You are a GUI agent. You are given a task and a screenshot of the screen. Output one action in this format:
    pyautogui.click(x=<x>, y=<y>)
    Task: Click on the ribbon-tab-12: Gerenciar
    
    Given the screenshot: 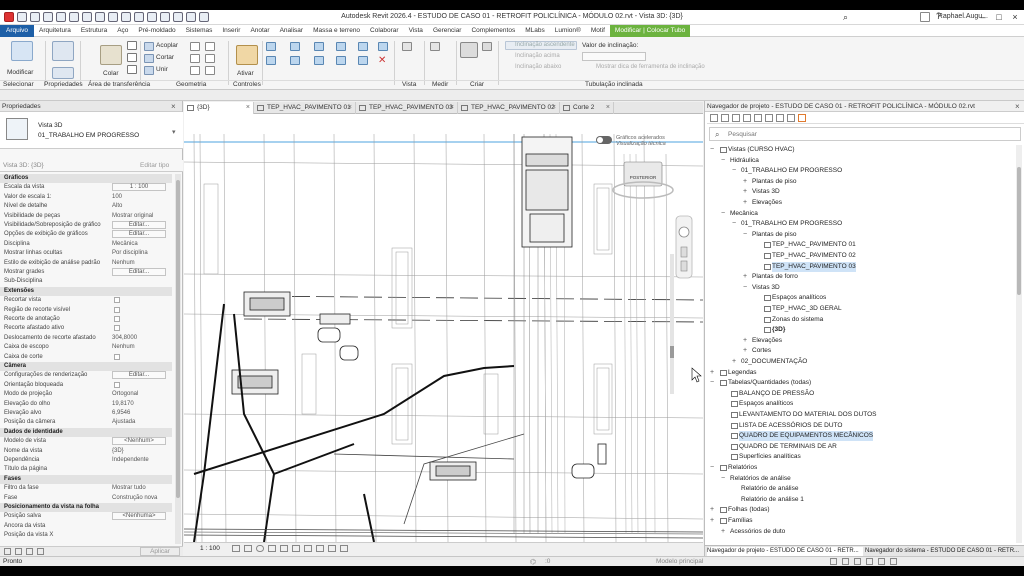 What is the action you would take?
    pyautogui.click(x=447, y=31)
    